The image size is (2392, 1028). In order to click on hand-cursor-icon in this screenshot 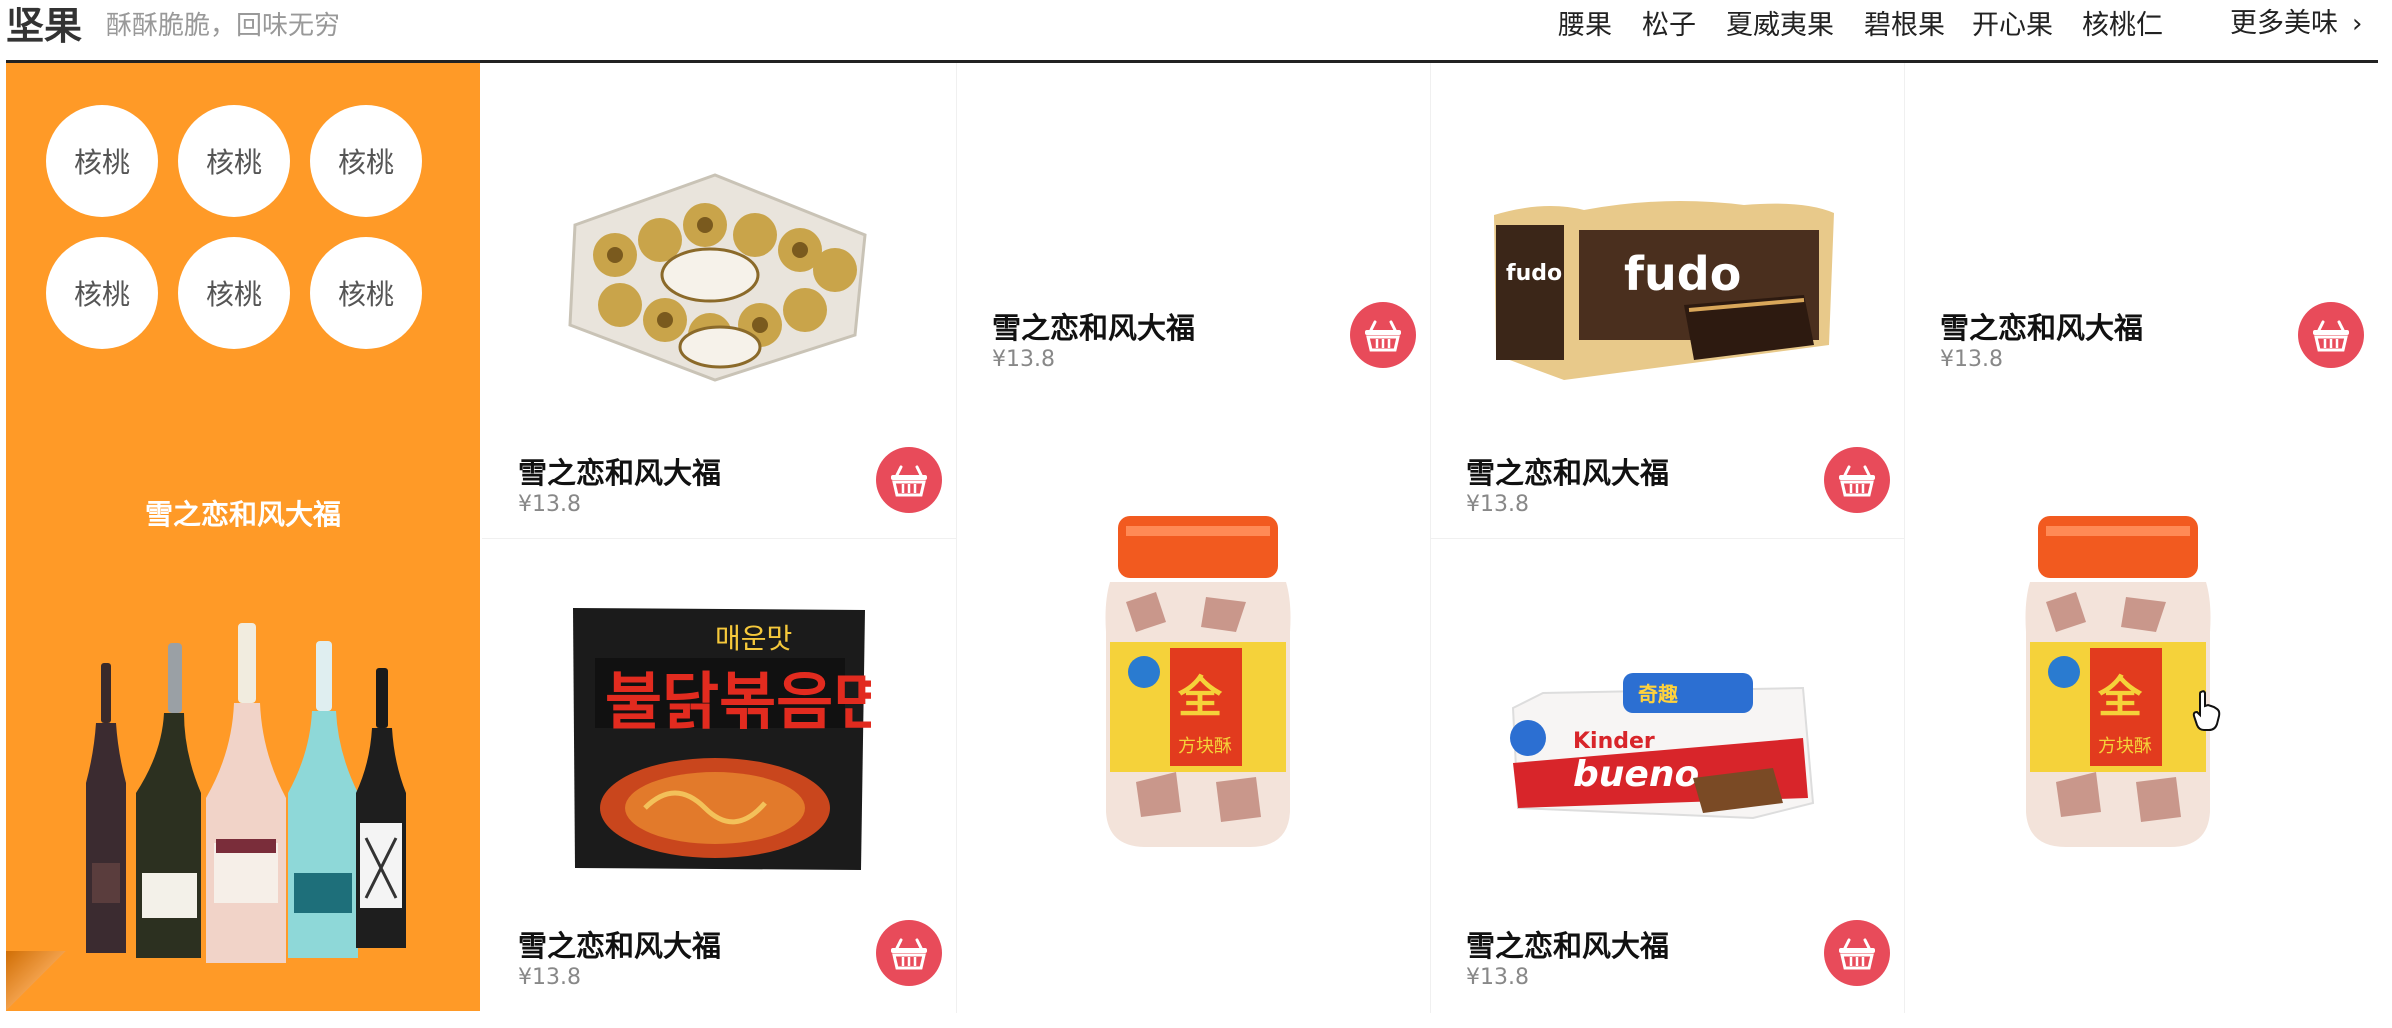, I will do `click(2206, 710)`.